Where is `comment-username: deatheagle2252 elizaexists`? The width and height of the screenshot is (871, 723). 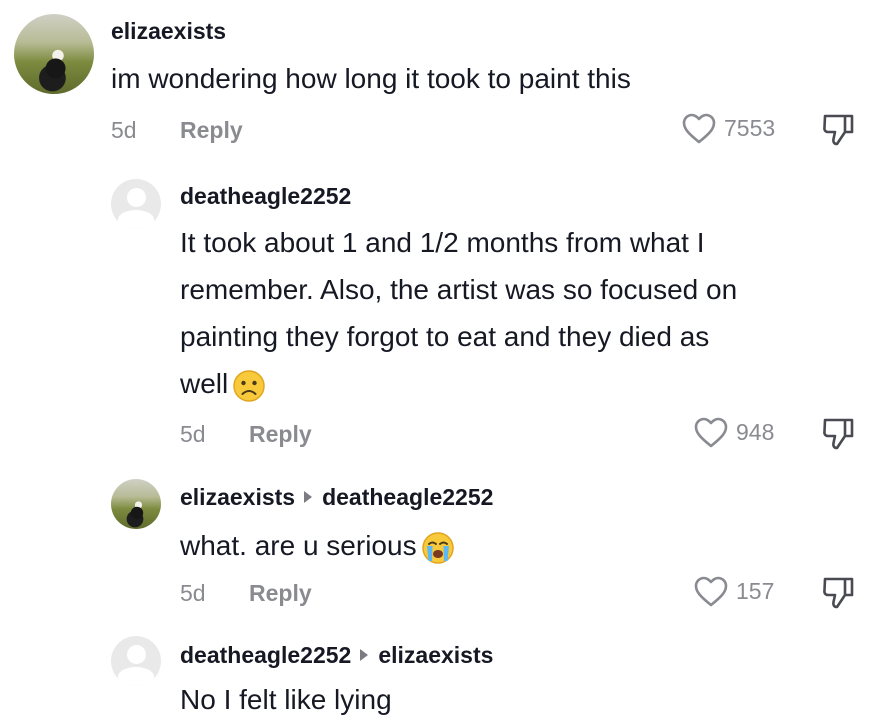
comment-username: deatheagle2252 elizaexists is located at coordinates (336, 655).